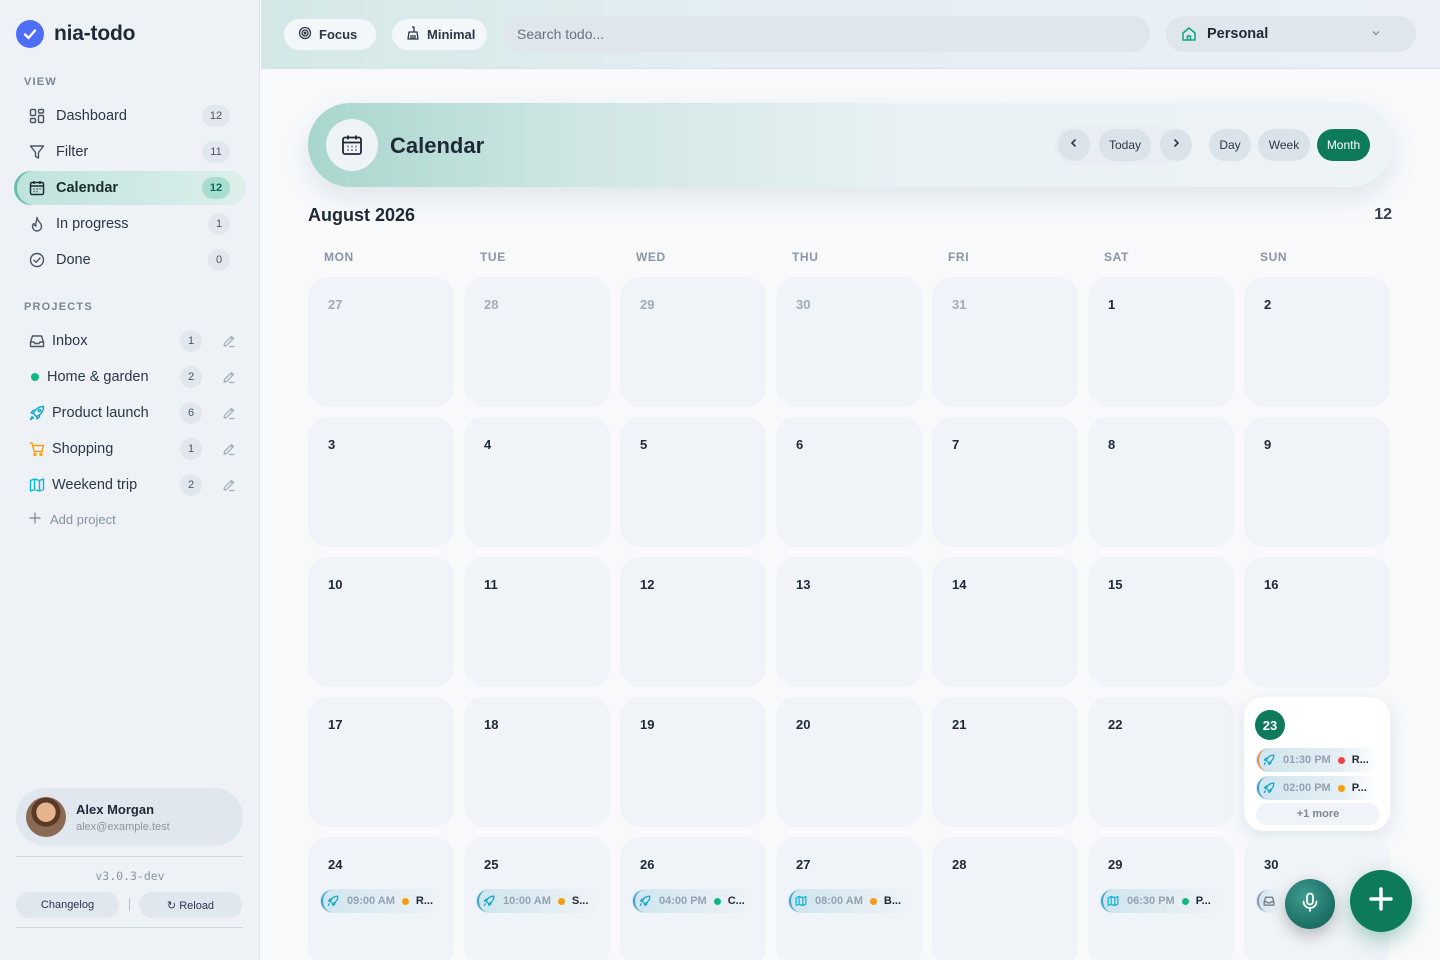  Describe the element at coordinates (1161, 482) in the screenshot. I see `calendar-day: 8` at that location.